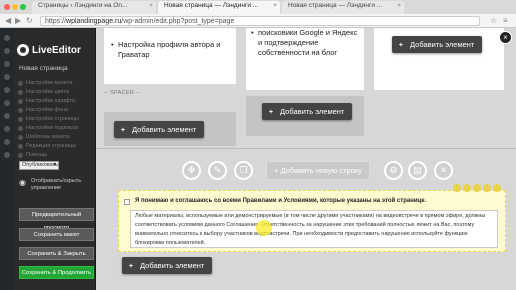 The width and height of the screenshot is (516, 290). I want to click on users-icon, so click(7, 129).